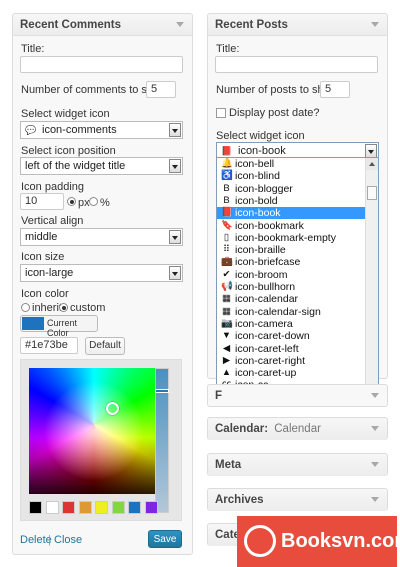 This screenshot has width=400, height=567. Describe the element at coordinates (219, 396) in the screenshot. I see `collapsed-widget-f-title: F` at that location.